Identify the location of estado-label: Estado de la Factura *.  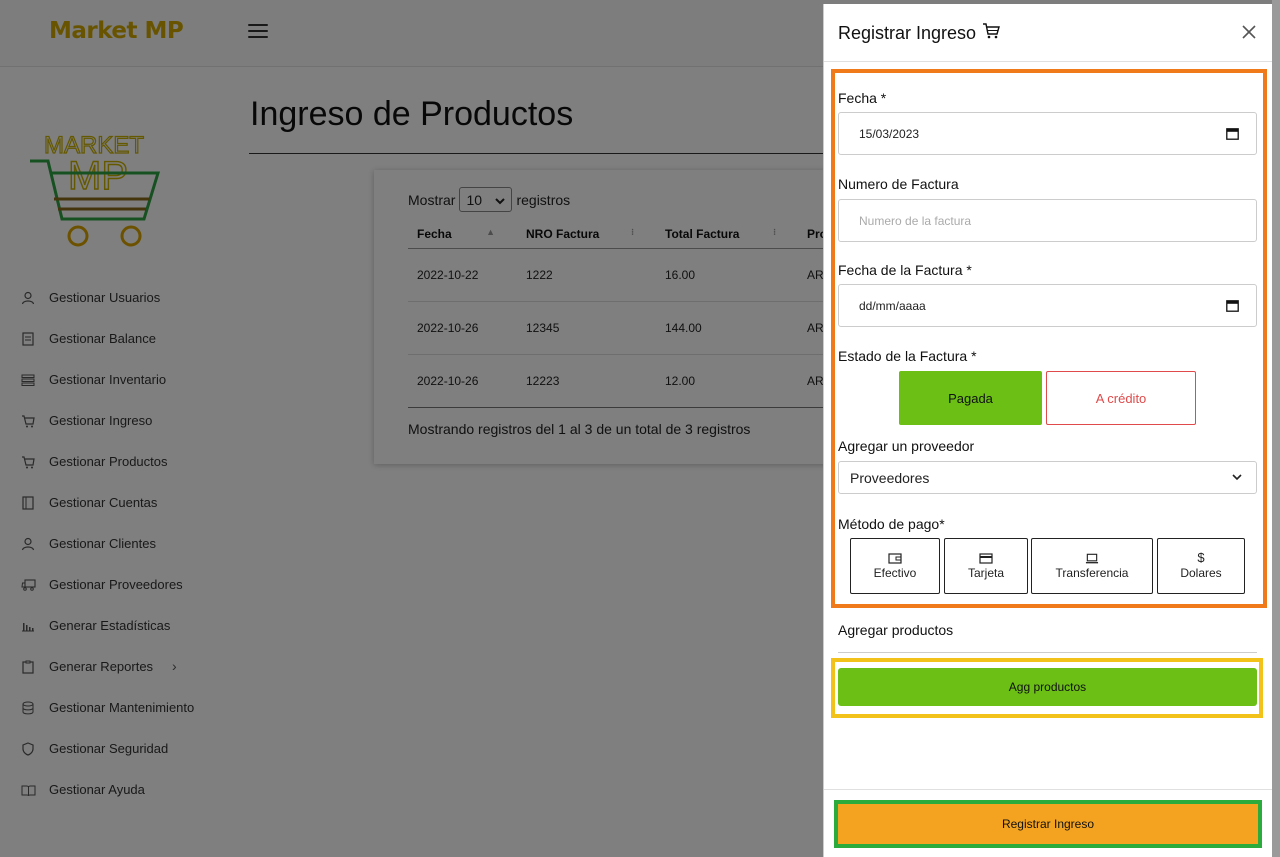
(907, 356).